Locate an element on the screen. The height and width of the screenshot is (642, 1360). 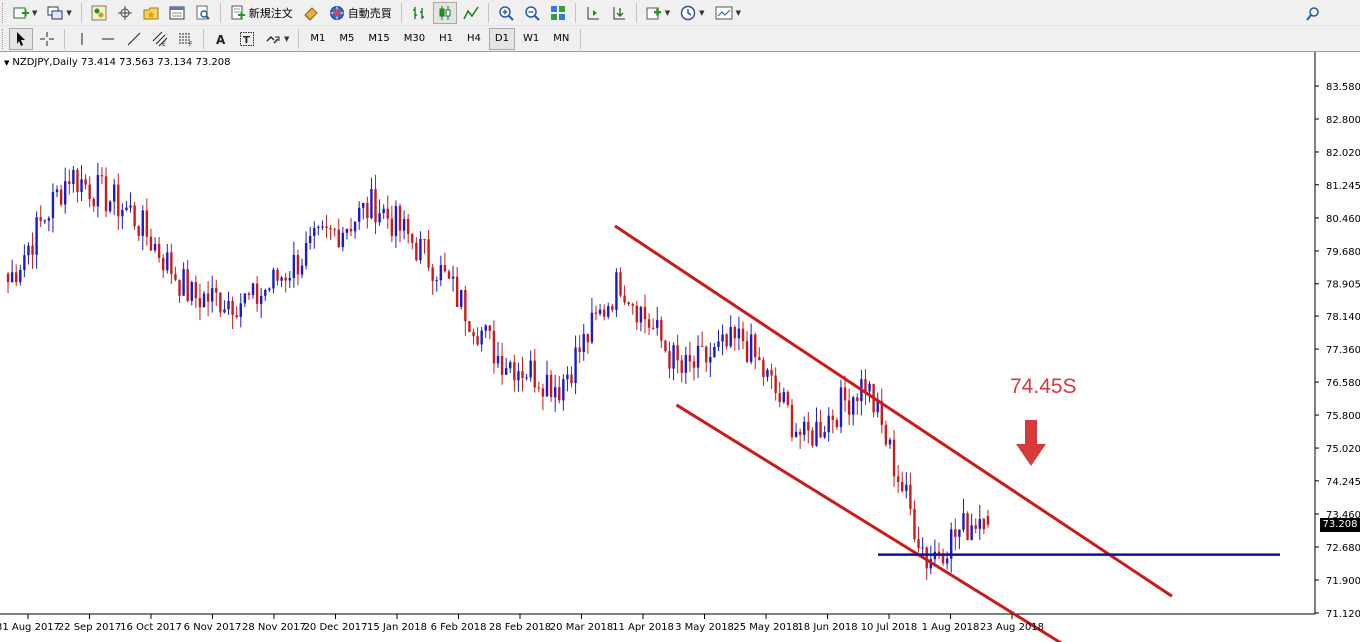
tf-w1-button: W1 is located at coordinates (531, 39).